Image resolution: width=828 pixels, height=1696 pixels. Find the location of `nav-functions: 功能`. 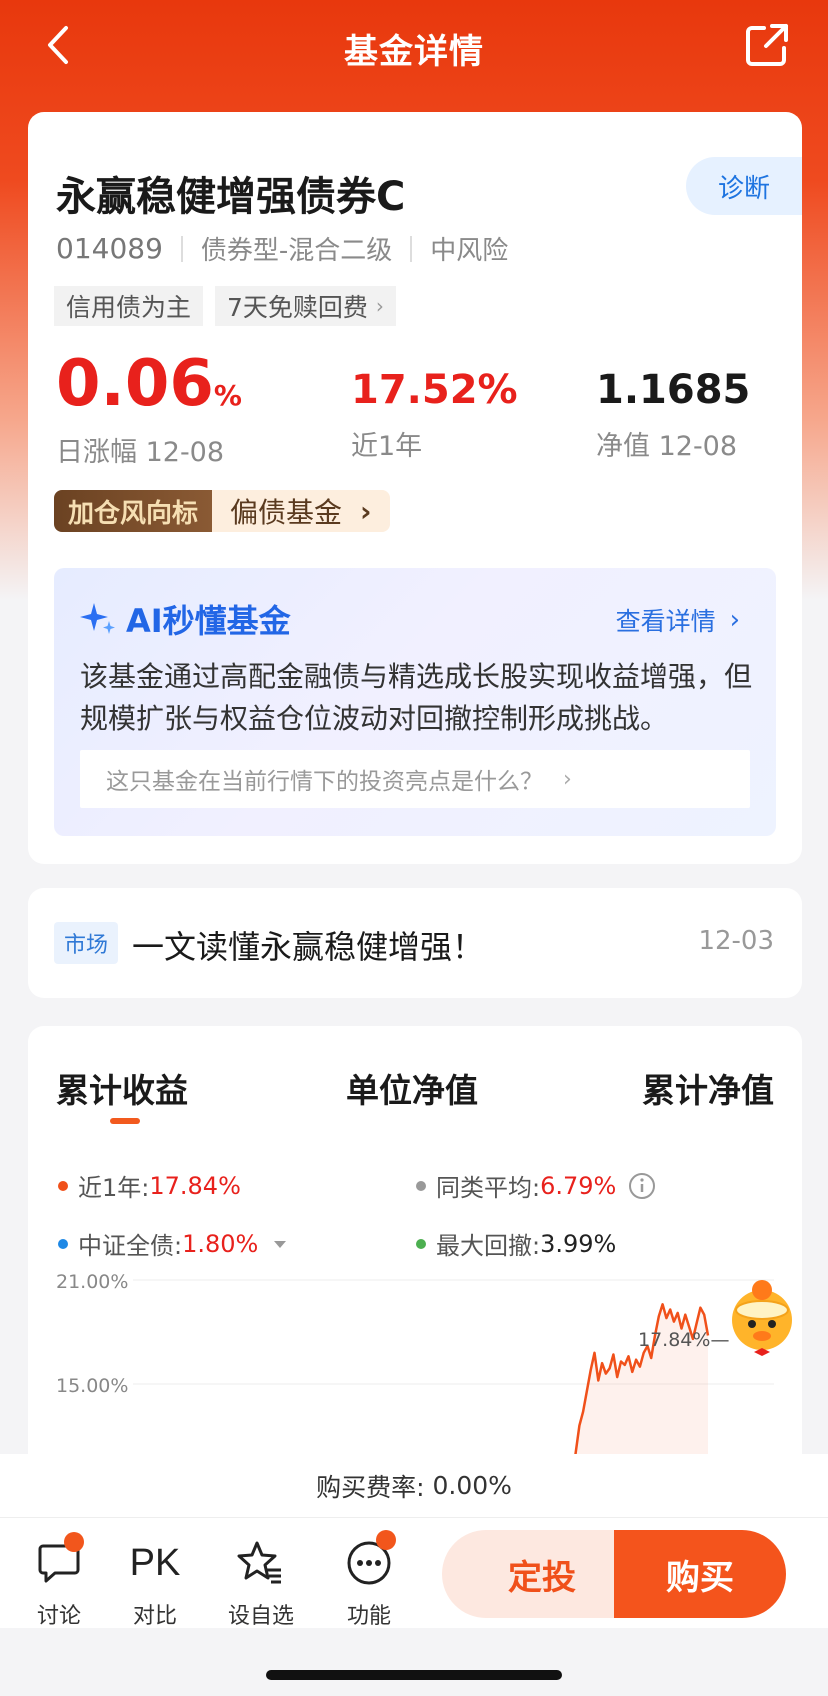

nav-functions: 功能 is located at coordinates (369, 1580).